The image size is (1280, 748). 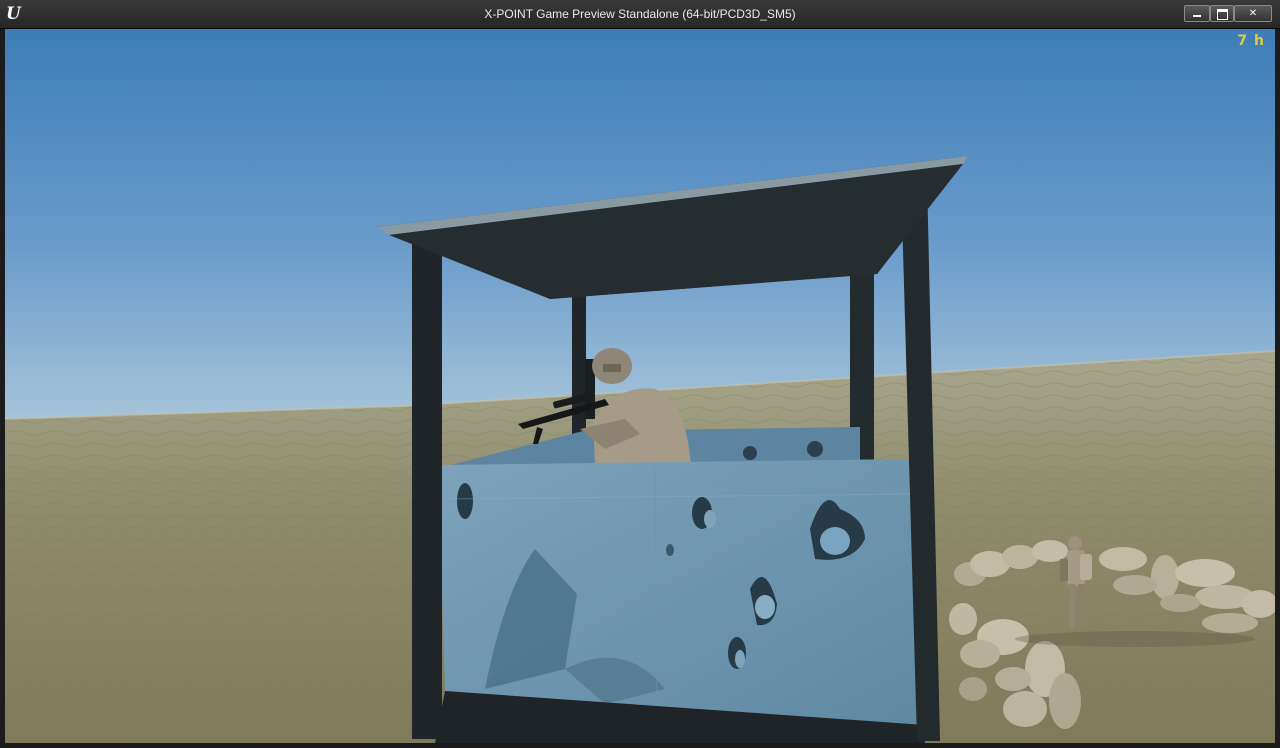 I want to click on close-button: ✕, so click(x=1253, y=13).